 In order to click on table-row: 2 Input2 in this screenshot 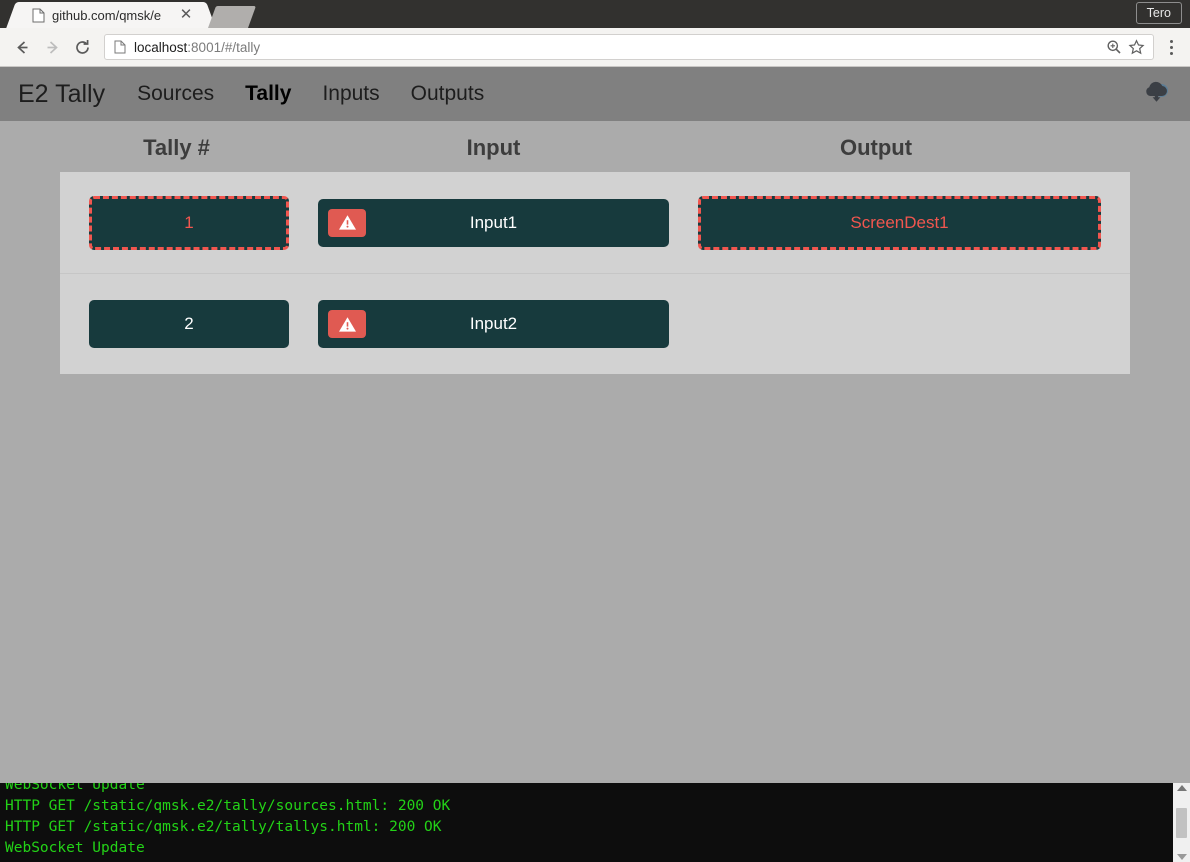, I will do `click(595, 323)`.